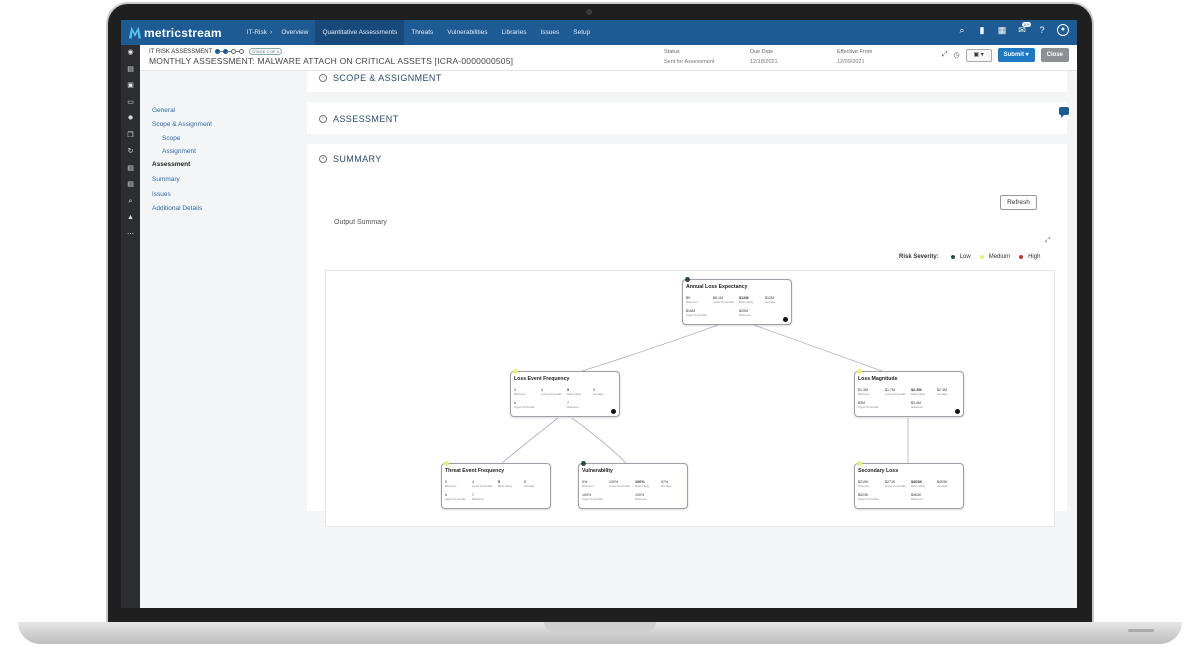 Image resolution: width=1200 pixels, height=655 pixels. Describe the element at coordinates (130, 152) in the screenshot. I see `refresh-icon: ↻` at that location.